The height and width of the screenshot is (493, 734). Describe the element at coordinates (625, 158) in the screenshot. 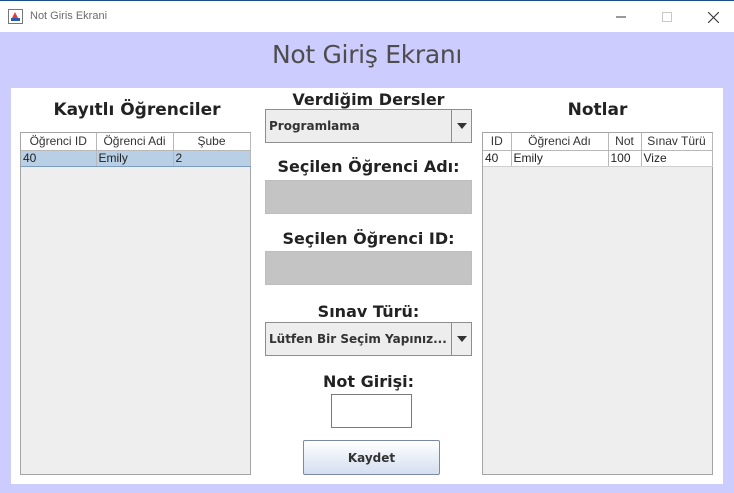

I see `grade-value-cell: 100` at that location.